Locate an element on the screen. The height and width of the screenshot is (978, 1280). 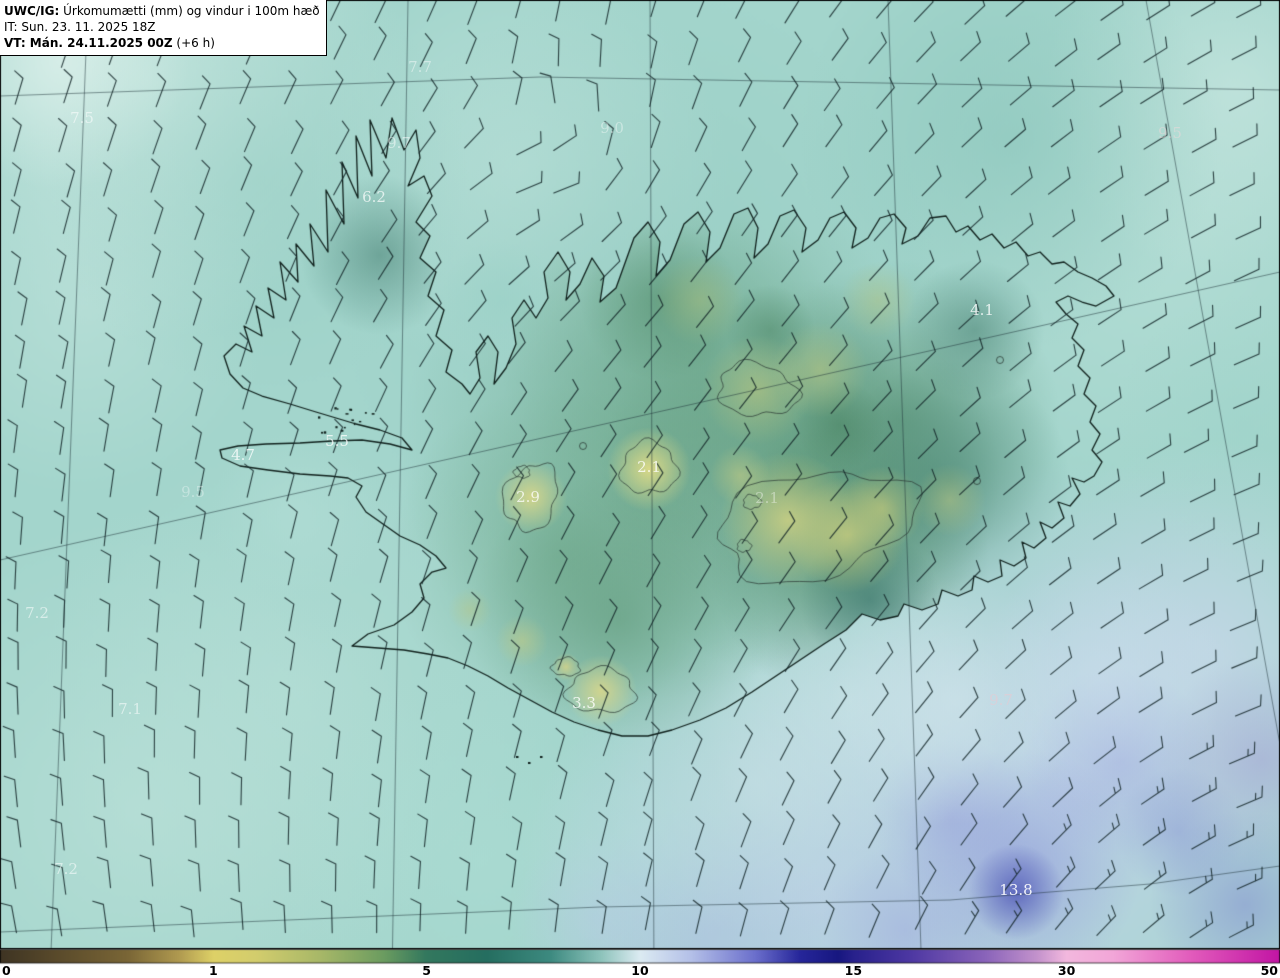
colorbar-tick-label: 0 is located at coordinates (6, 970).